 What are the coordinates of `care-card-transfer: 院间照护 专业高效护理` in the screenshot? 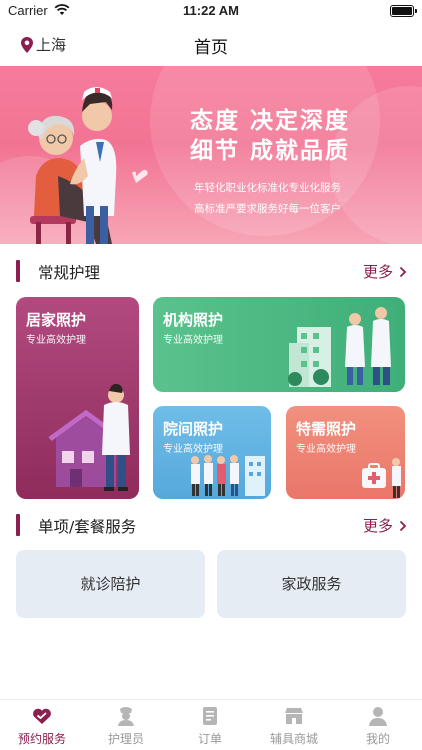 It's located at (212, 452).